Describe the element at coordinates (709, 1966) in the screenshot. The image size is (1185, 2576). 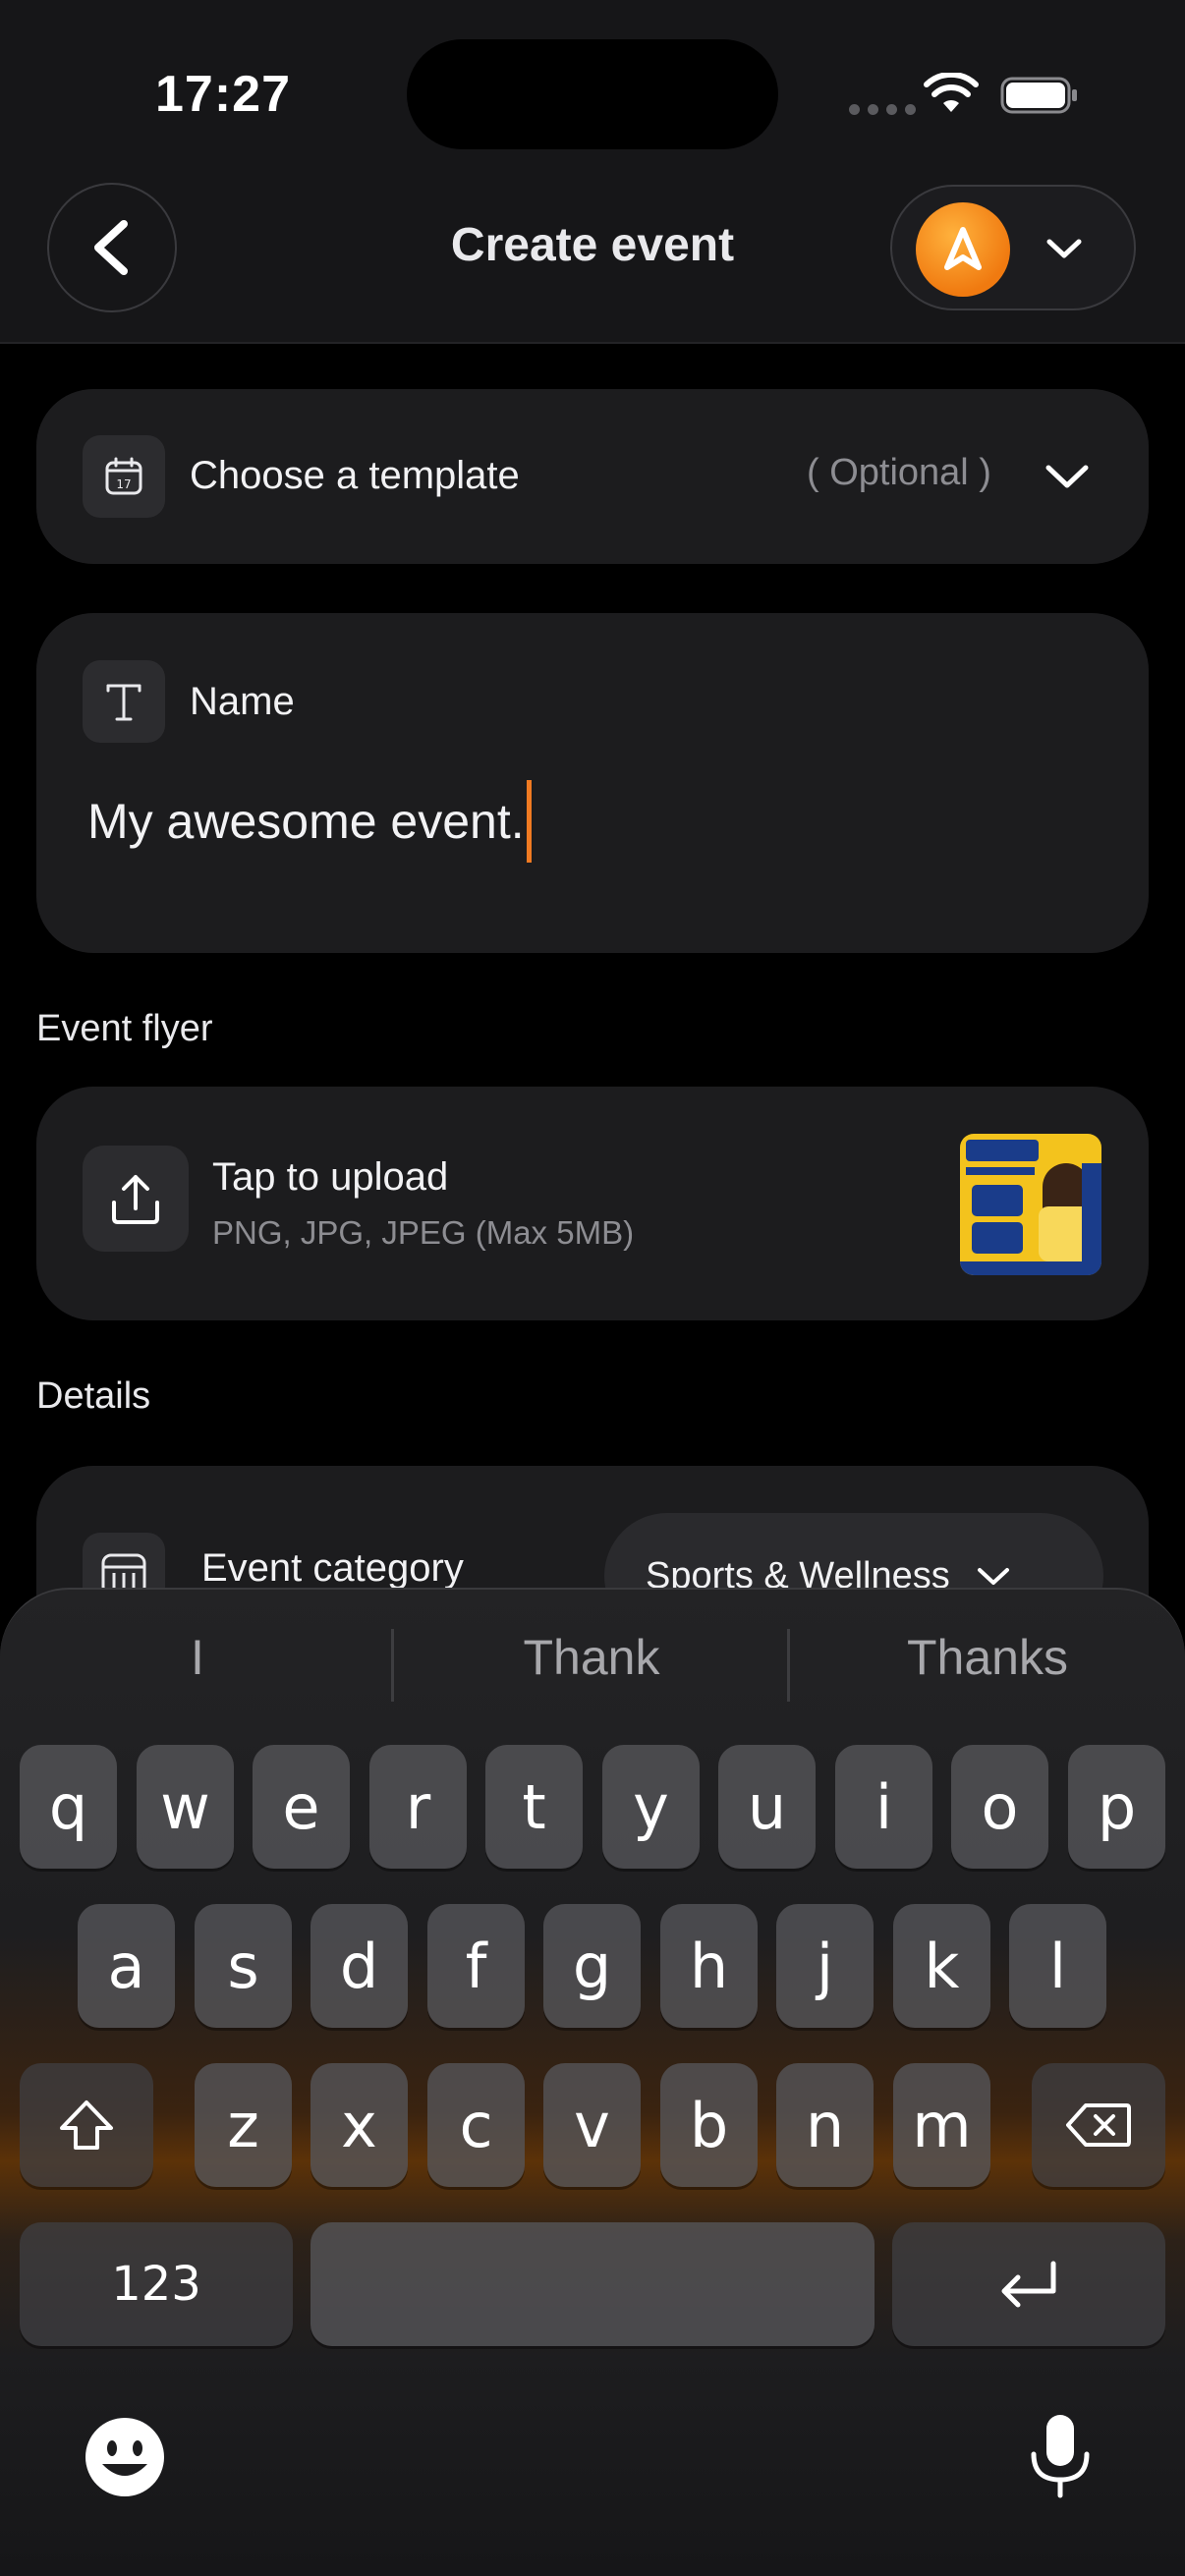
I see `key-h: h` at that location.